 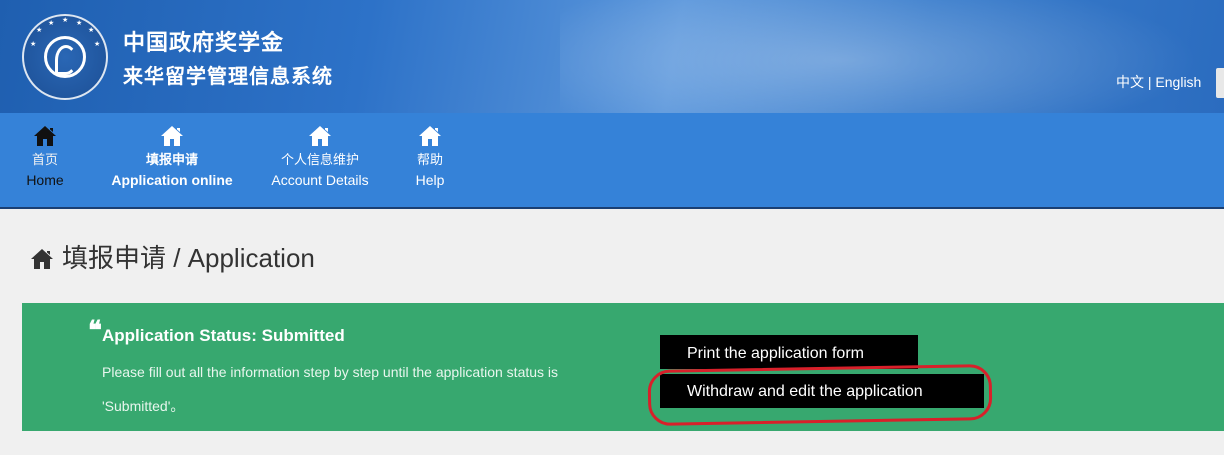 I want to click on page-title: 填报申请 / Application, so click(x=172, y=256).